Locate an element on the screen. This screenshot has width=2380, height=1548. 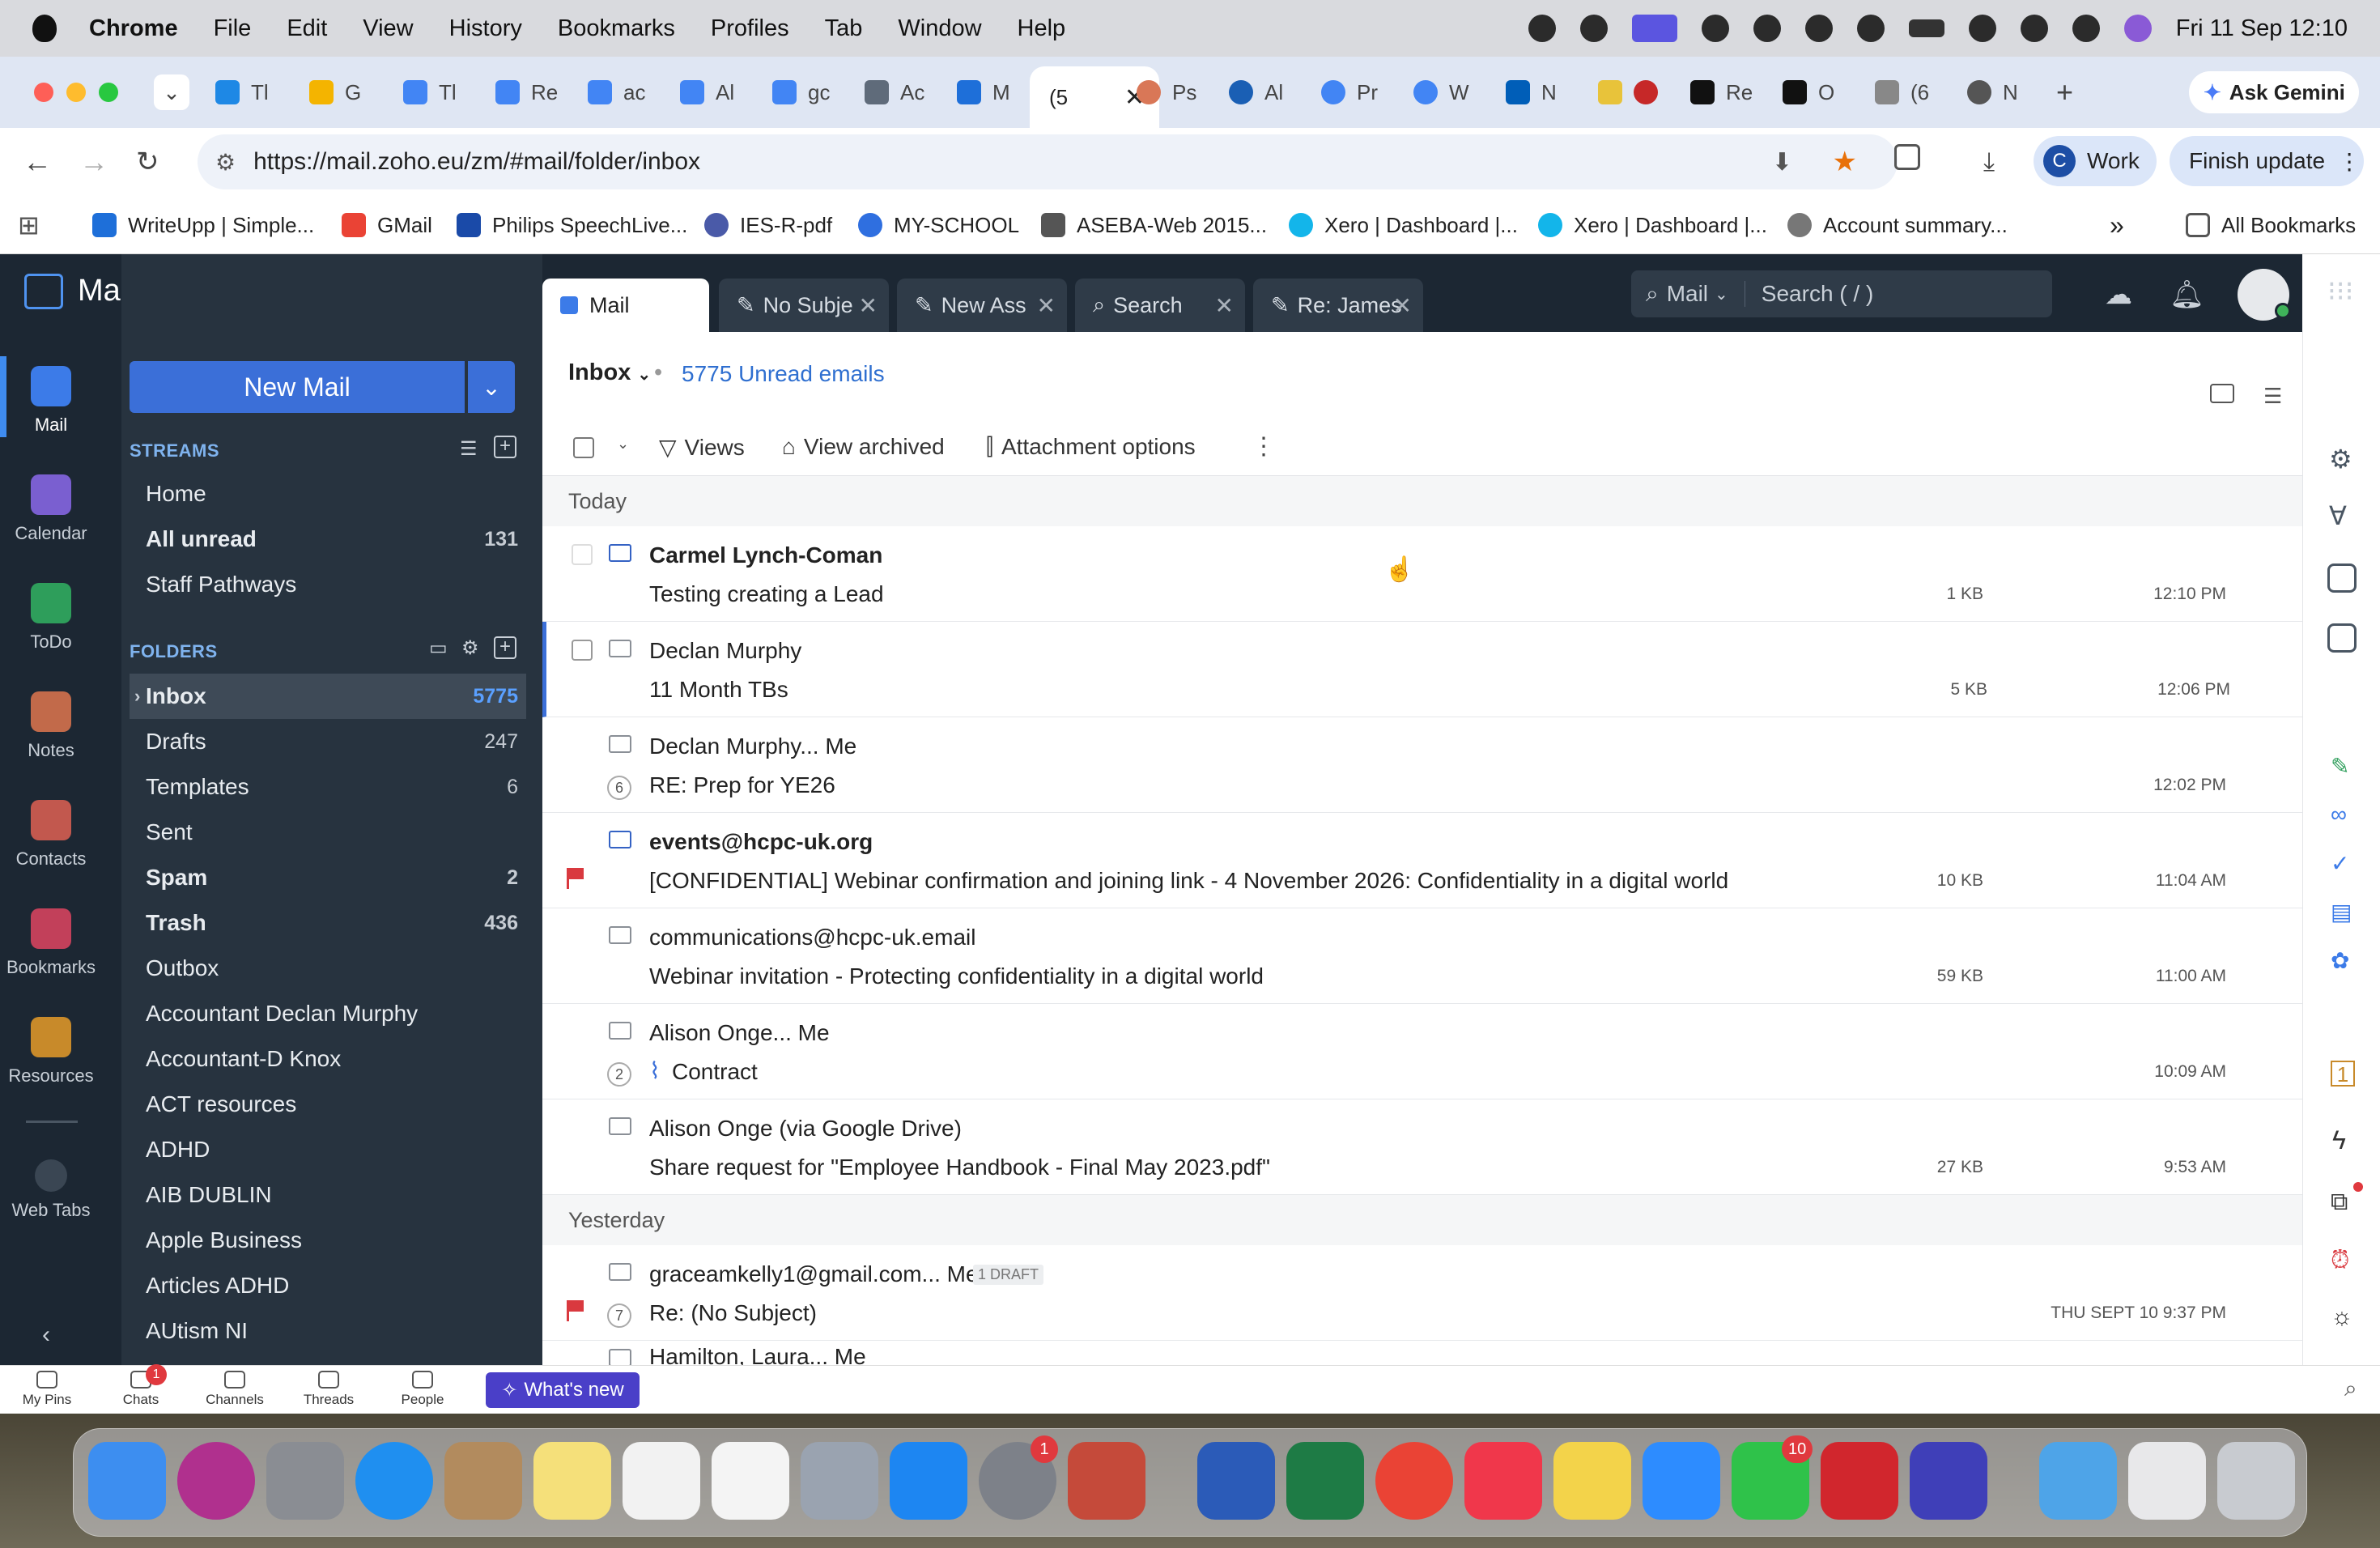
browser-tab: Ps is located at coordinates (1166, 92).